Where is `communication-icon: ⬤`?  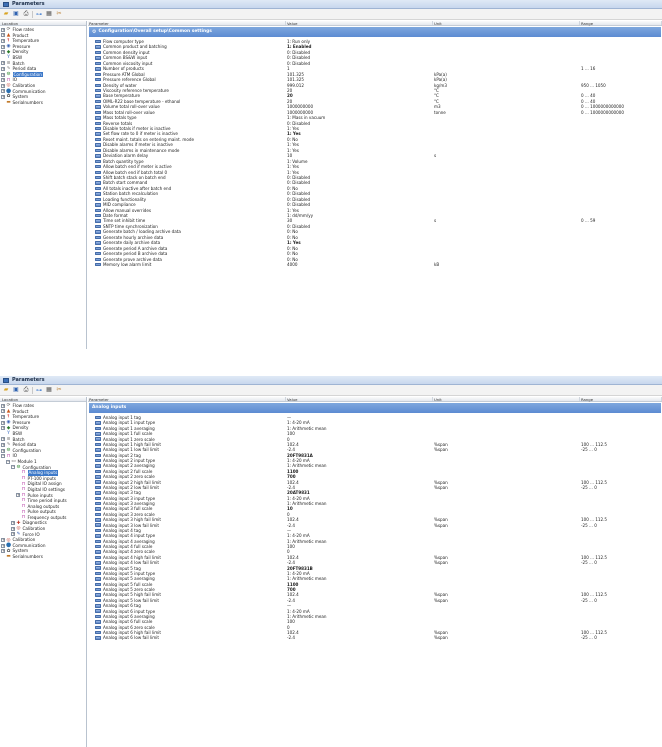 communication-icon: ⬤ is located at coordinates (9, 546).